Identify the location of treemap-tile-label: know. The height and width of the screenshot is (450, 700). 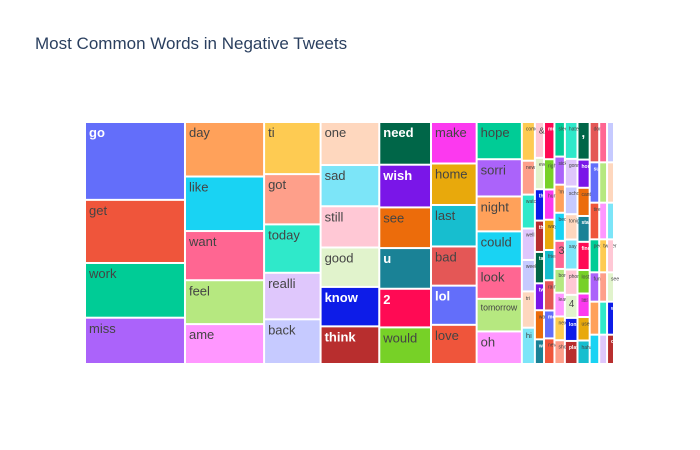
(342, 297).